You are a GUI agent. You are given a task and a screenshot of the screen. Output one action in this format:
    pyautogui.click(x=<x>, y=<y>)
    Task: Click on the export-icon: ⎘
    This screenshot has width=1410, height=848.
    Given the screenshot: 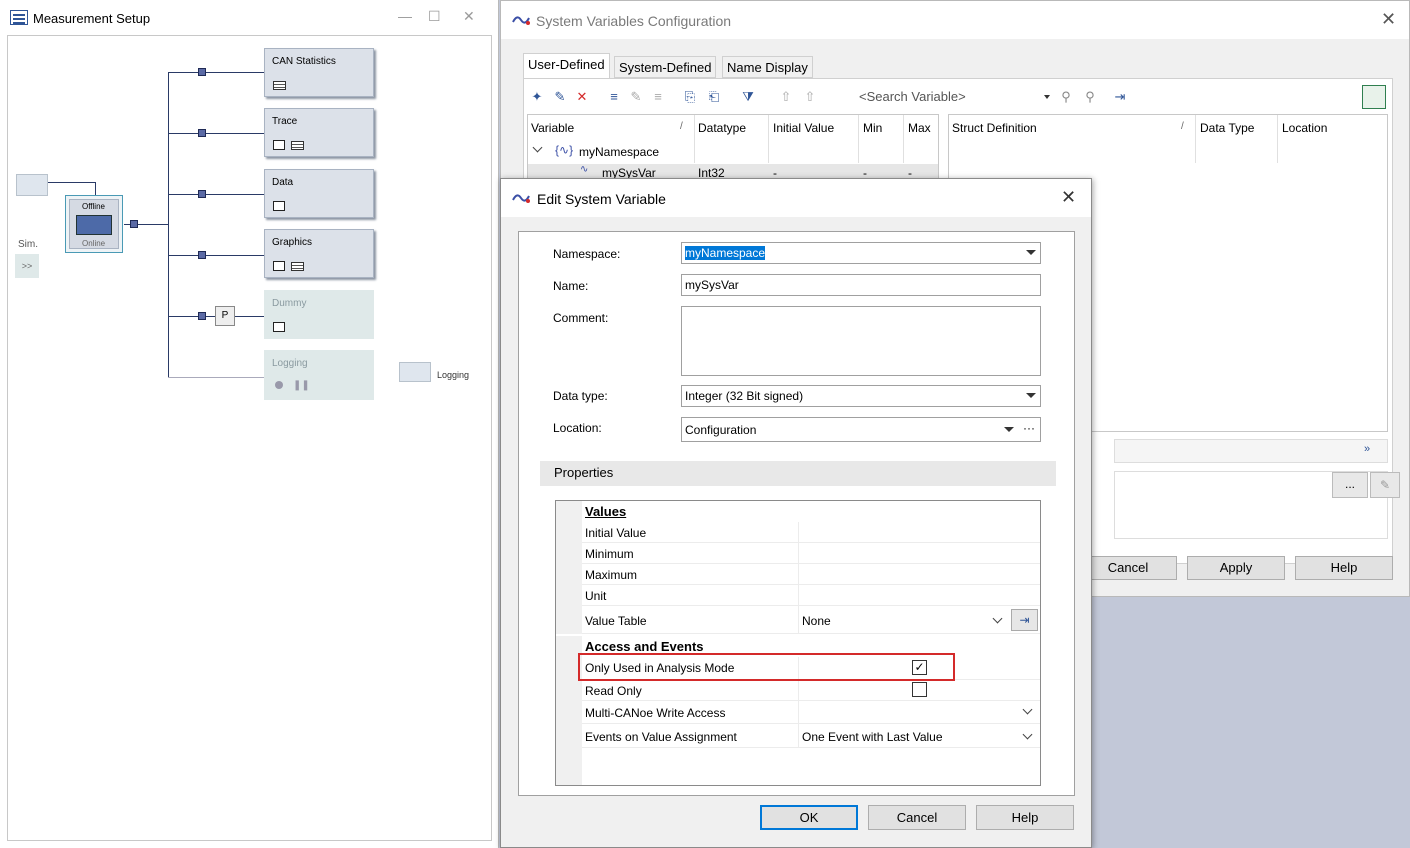 What is the action you would take?
    pyautogui.click(x=690, y=97)
    